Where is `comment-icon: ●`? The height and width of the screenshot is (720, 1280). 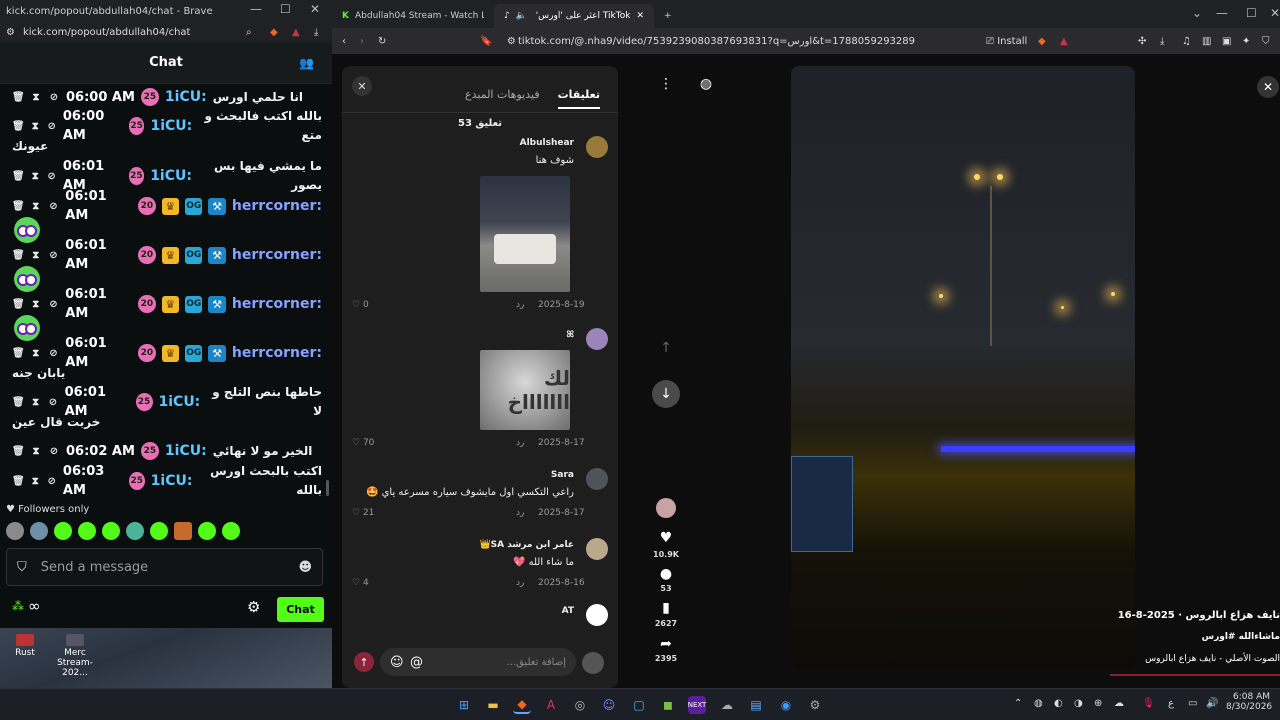
comment-icon: ● is located at coordinates (666, 574).